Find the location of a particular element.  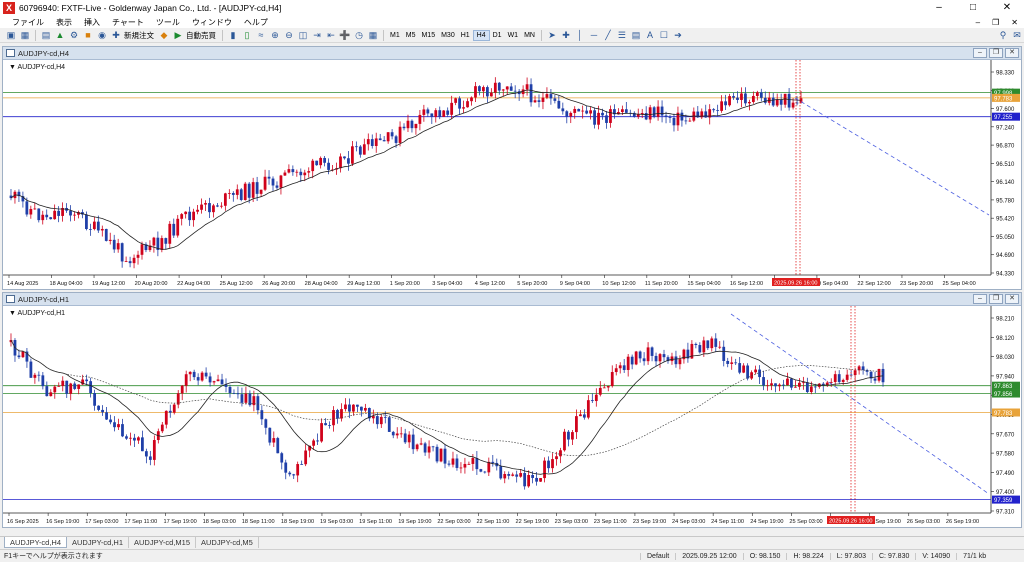

timeframe-d1: D1 is located at coordinates (497, 35).